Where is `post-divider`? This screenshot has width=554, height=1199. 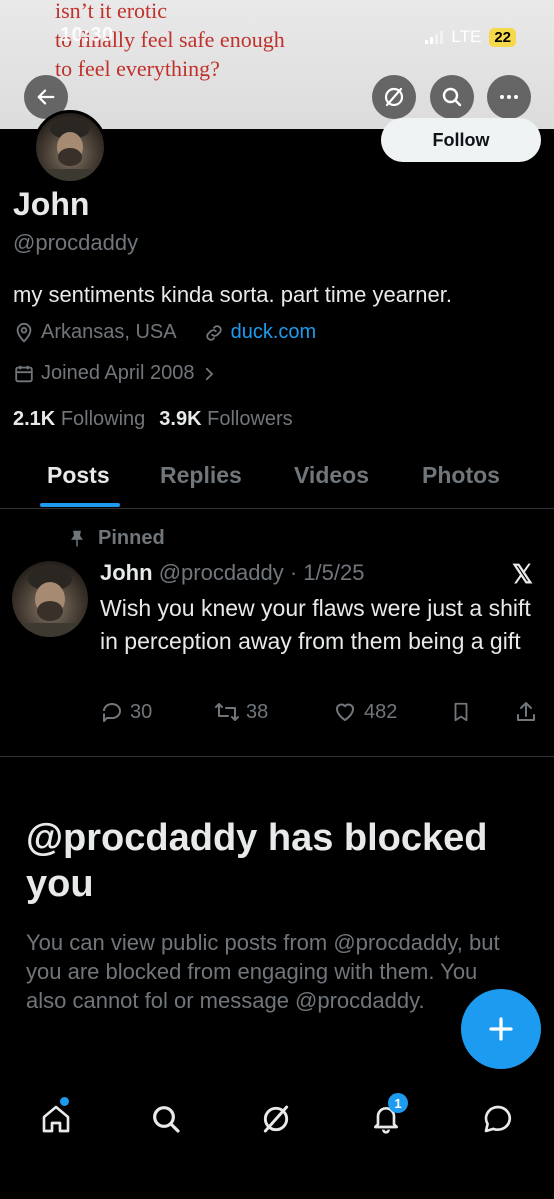 post-divider is located at coordinates (277, 756).